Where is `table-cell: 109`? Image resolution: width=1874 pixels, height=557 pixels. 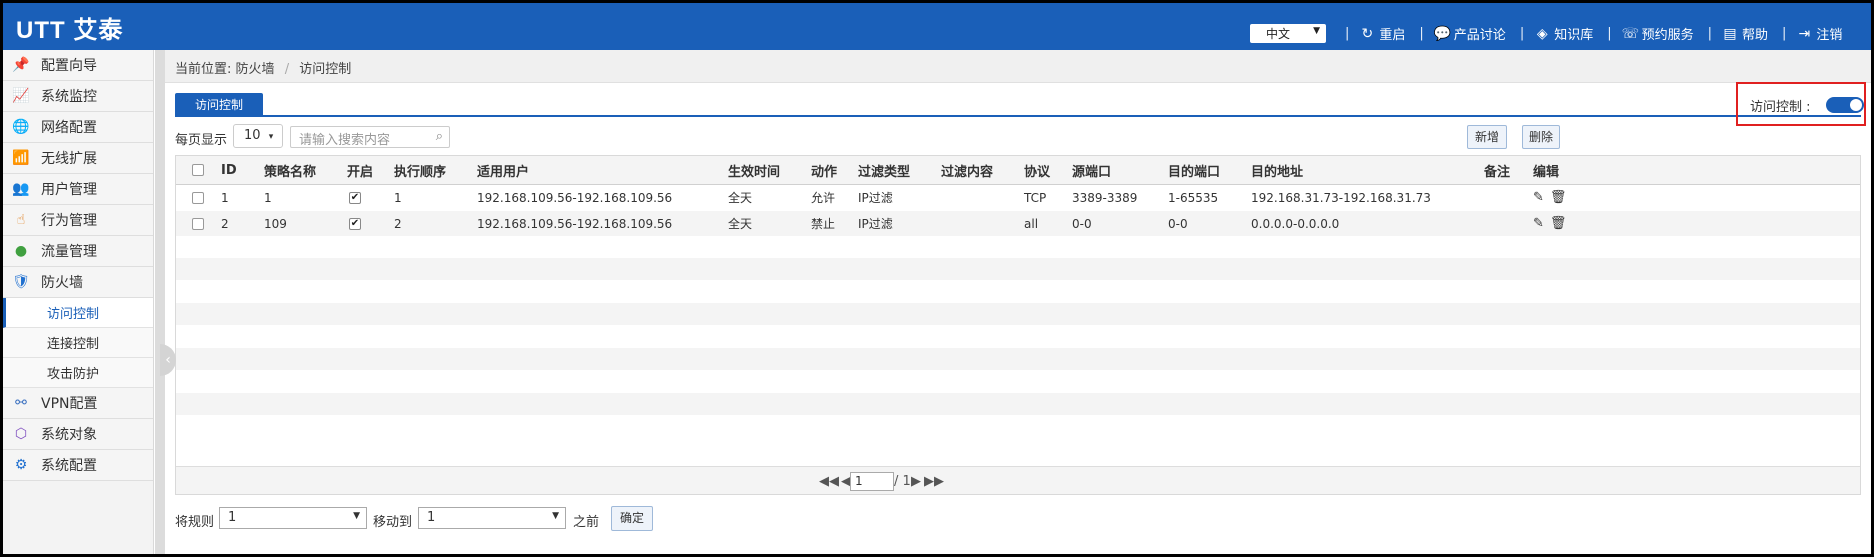 table-cell: 109 is located at coordinates (275, 223).